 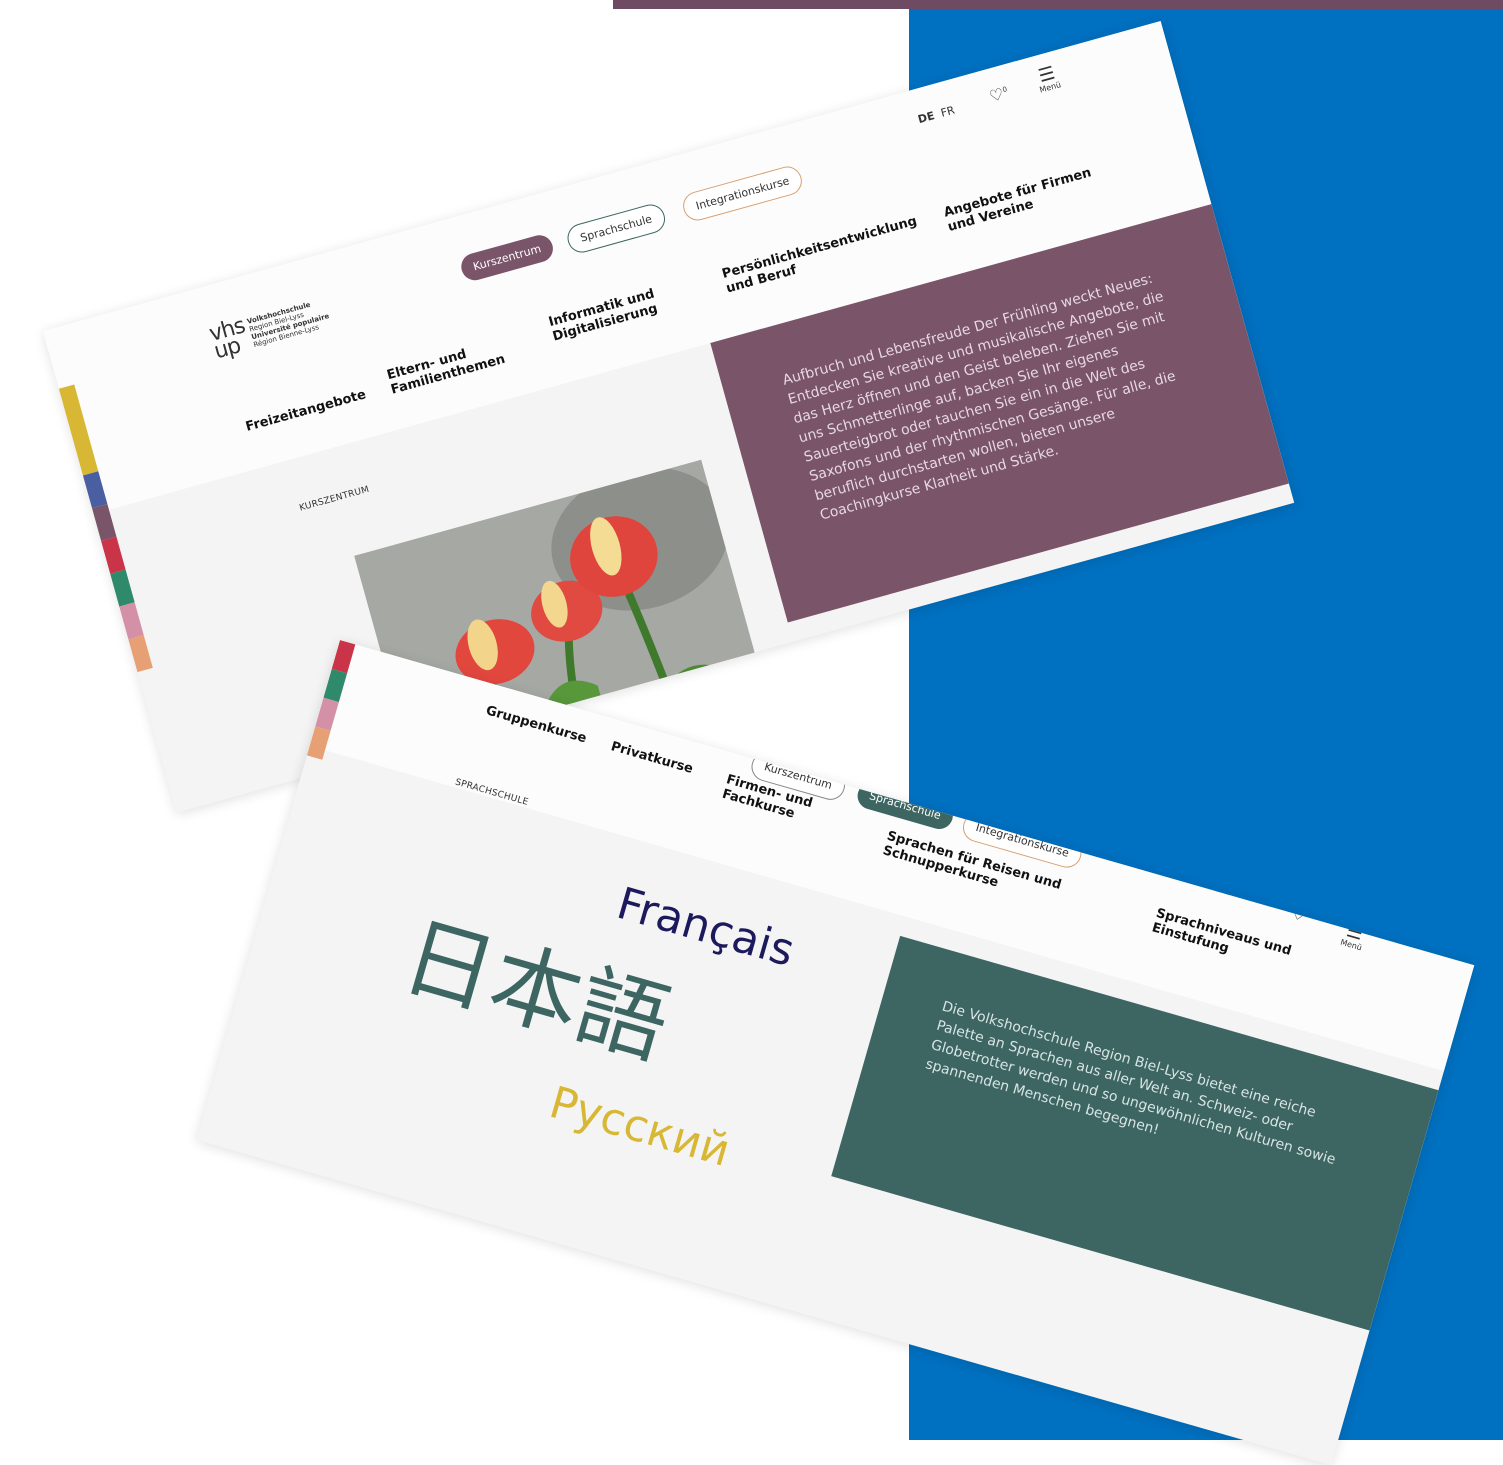 What do you see at coordinates (639, 1127) in the screenshot?
I see `language-russian: Русский` at bounding box center [639, 1127].